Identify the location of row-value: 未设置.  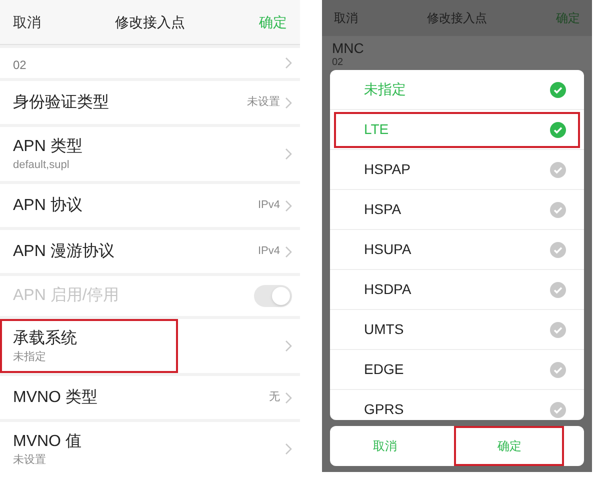
(263, 102).